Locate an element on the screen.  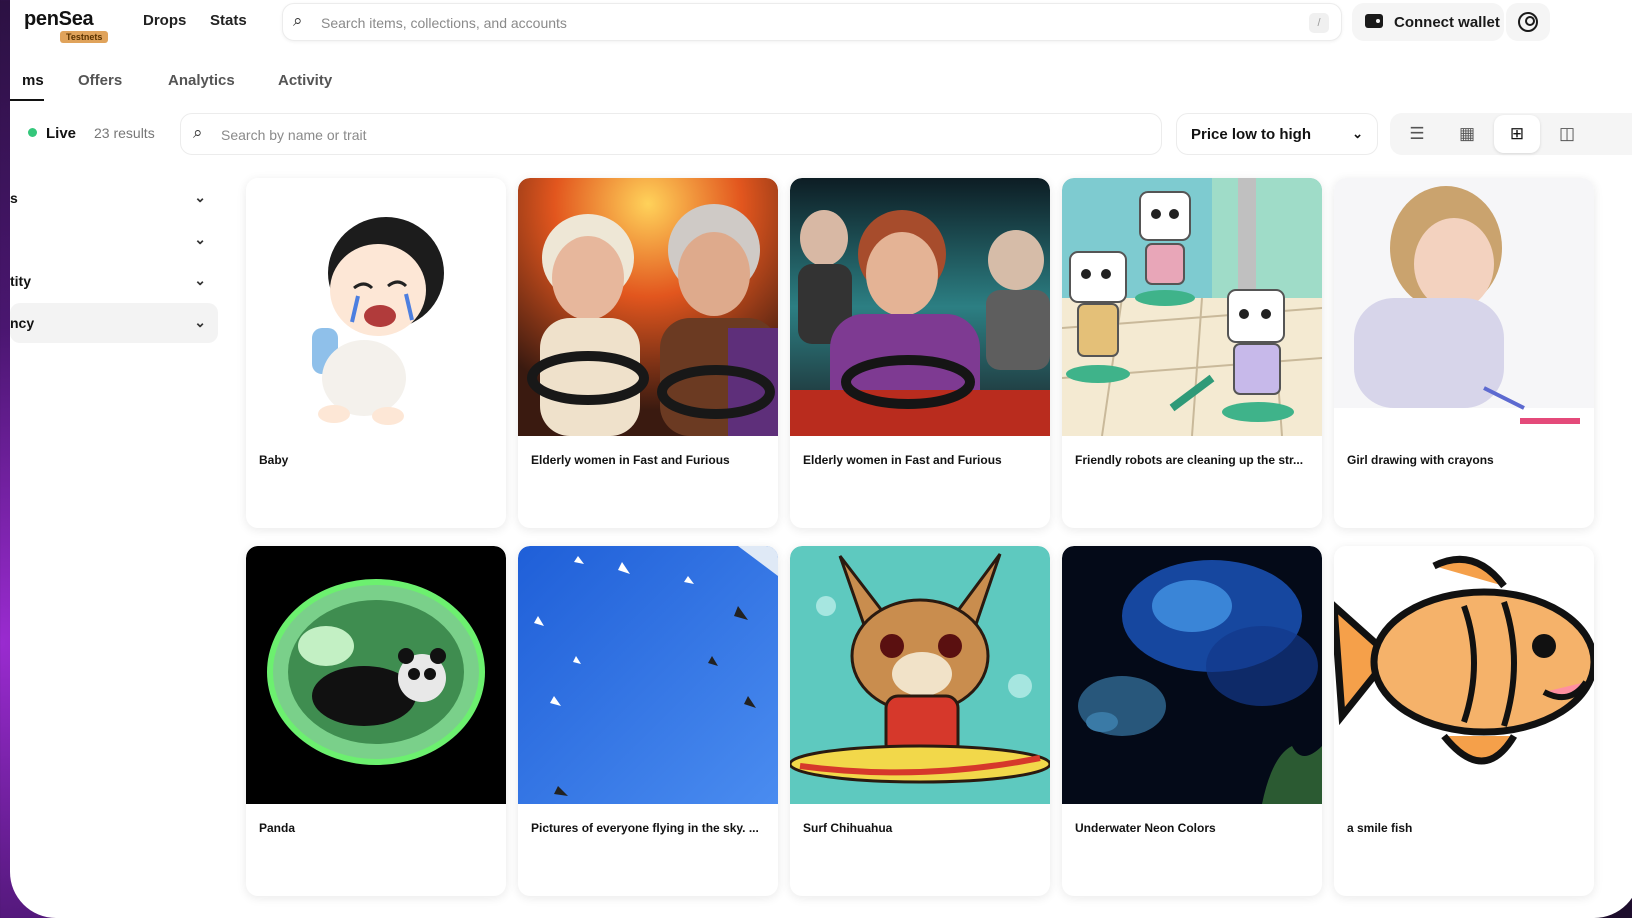
nft-card: Surf Chihuahua is located at coordinates (920, 721).